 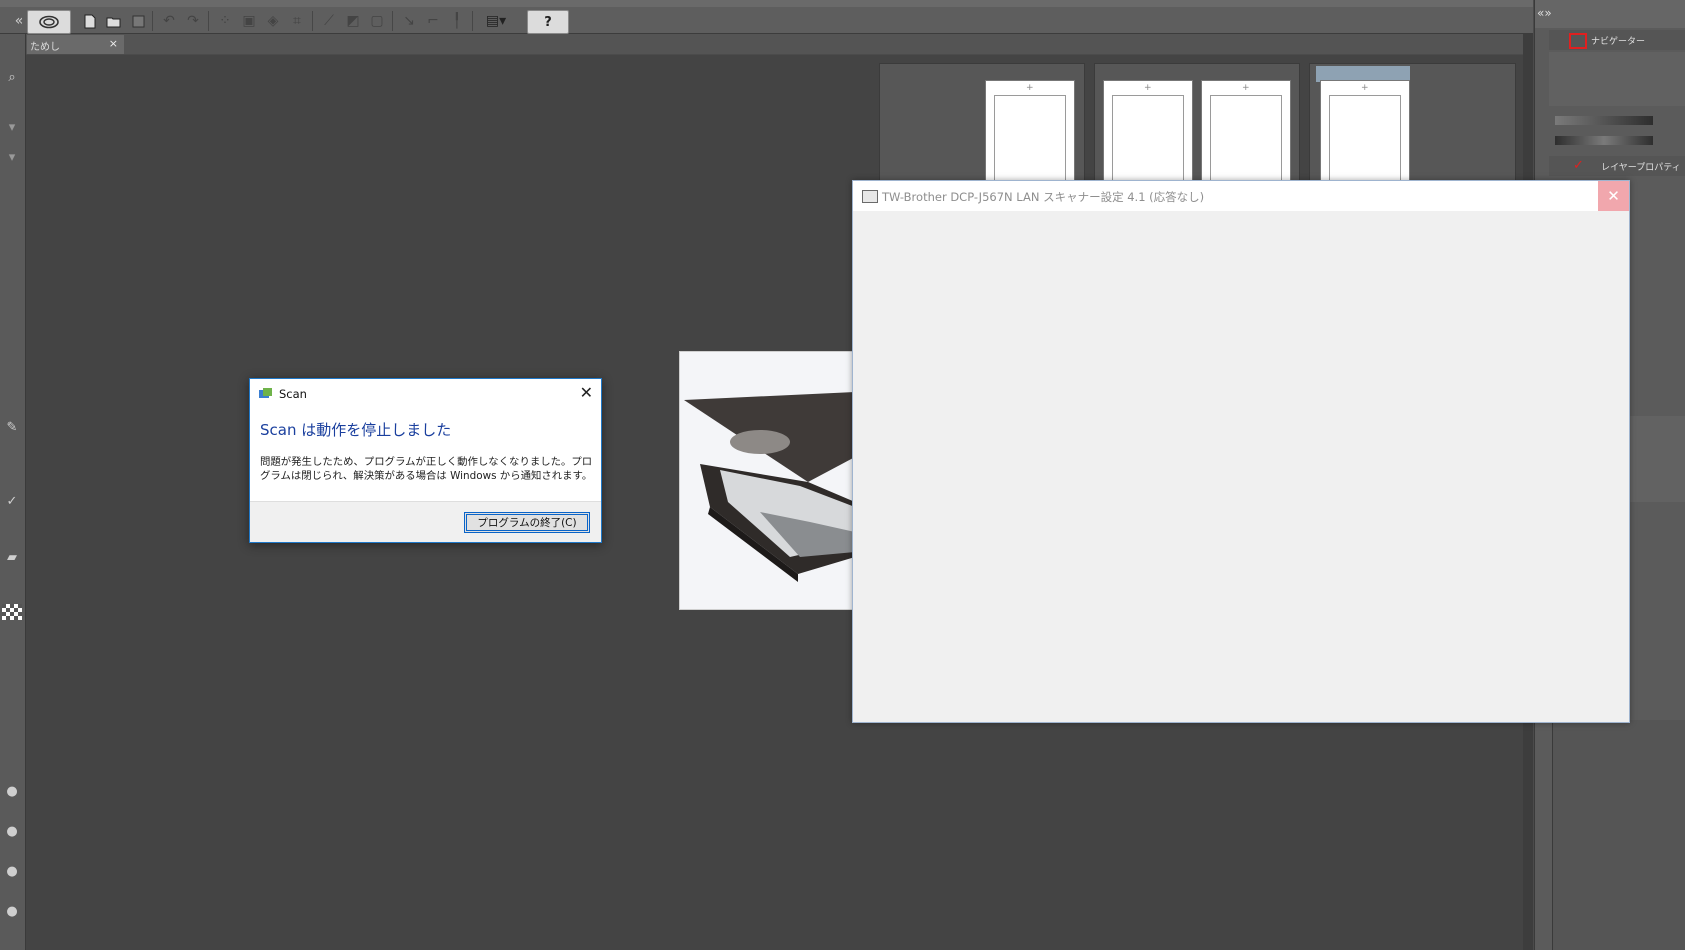 I want to click on zoom-tool-icon: ⌕, so click(x=12, y=79).